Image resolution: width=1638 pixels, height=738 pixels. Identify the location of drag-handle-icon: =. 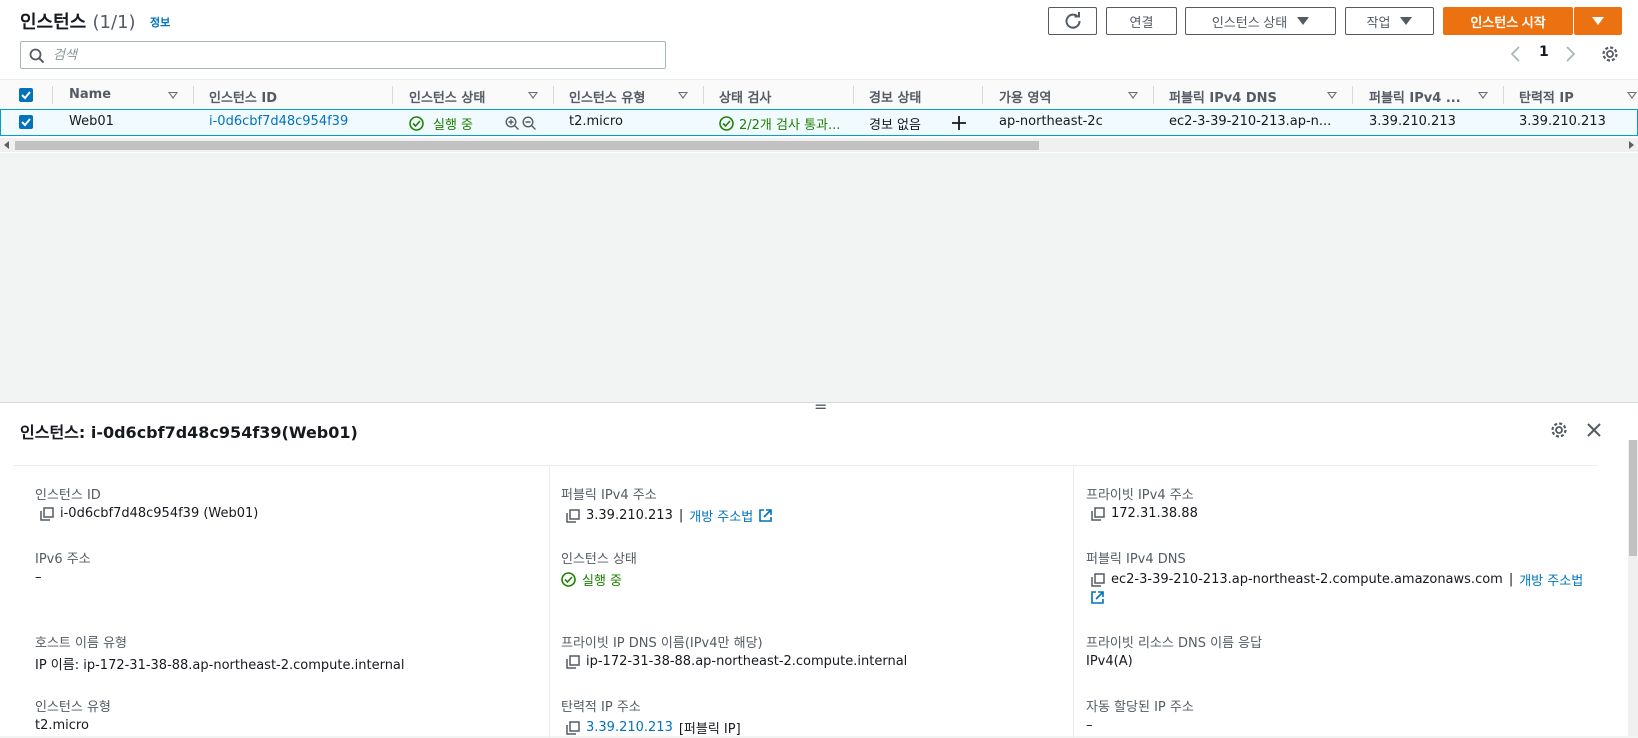
(820, 406).